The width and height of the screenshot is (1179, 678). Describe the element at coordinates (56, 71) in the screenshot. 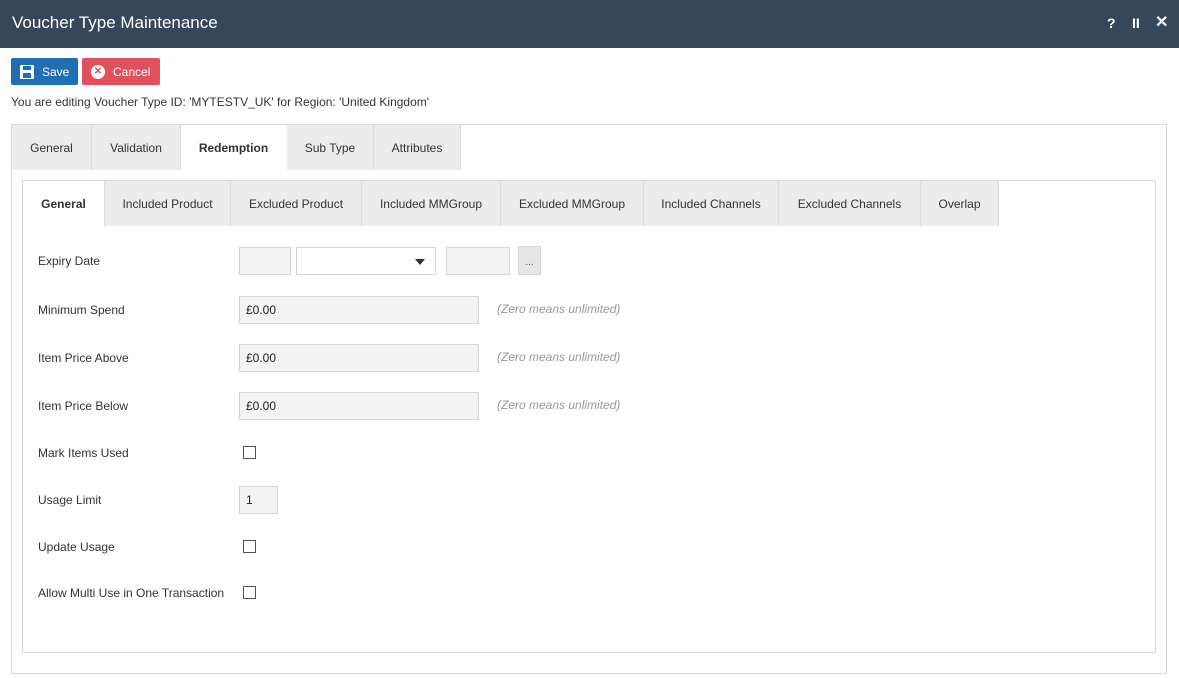

I see `save-button-label: Save` at that location.